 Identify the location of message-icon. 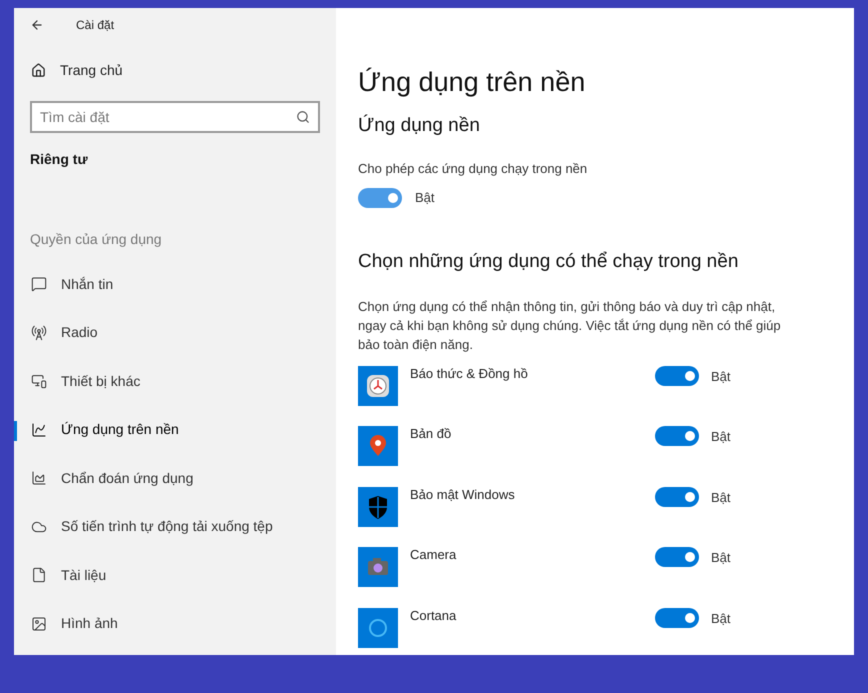
(39, 284).